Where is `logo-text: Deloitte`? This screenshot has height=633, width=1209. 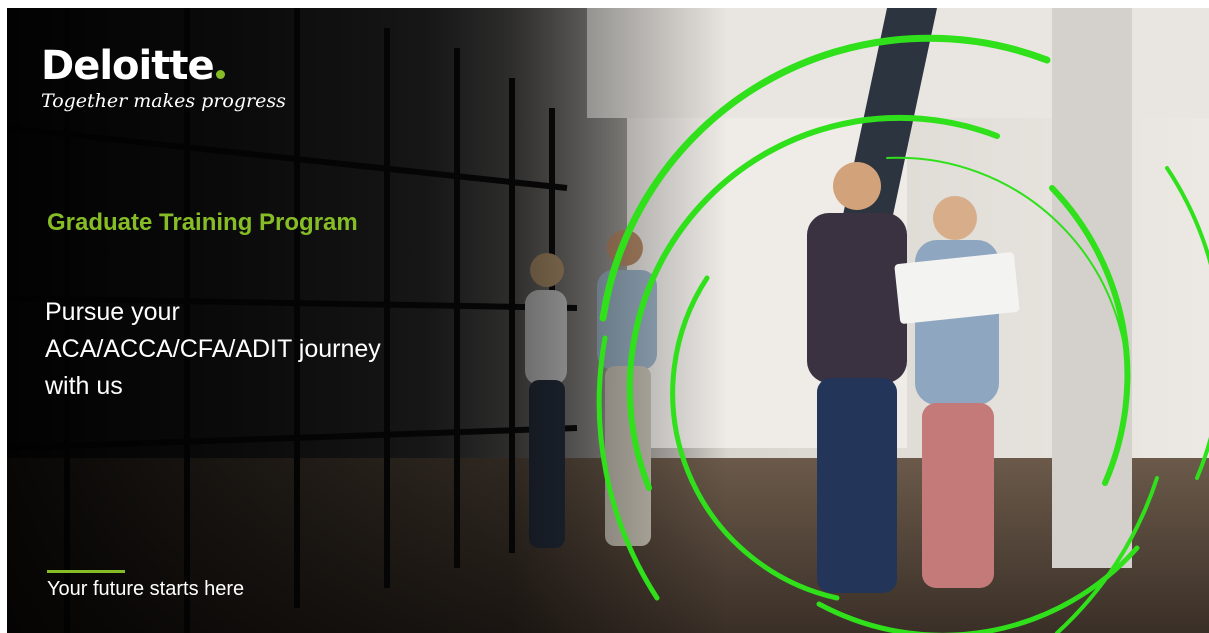 logo-text: Deloitte is located at coordinates (128, 66).